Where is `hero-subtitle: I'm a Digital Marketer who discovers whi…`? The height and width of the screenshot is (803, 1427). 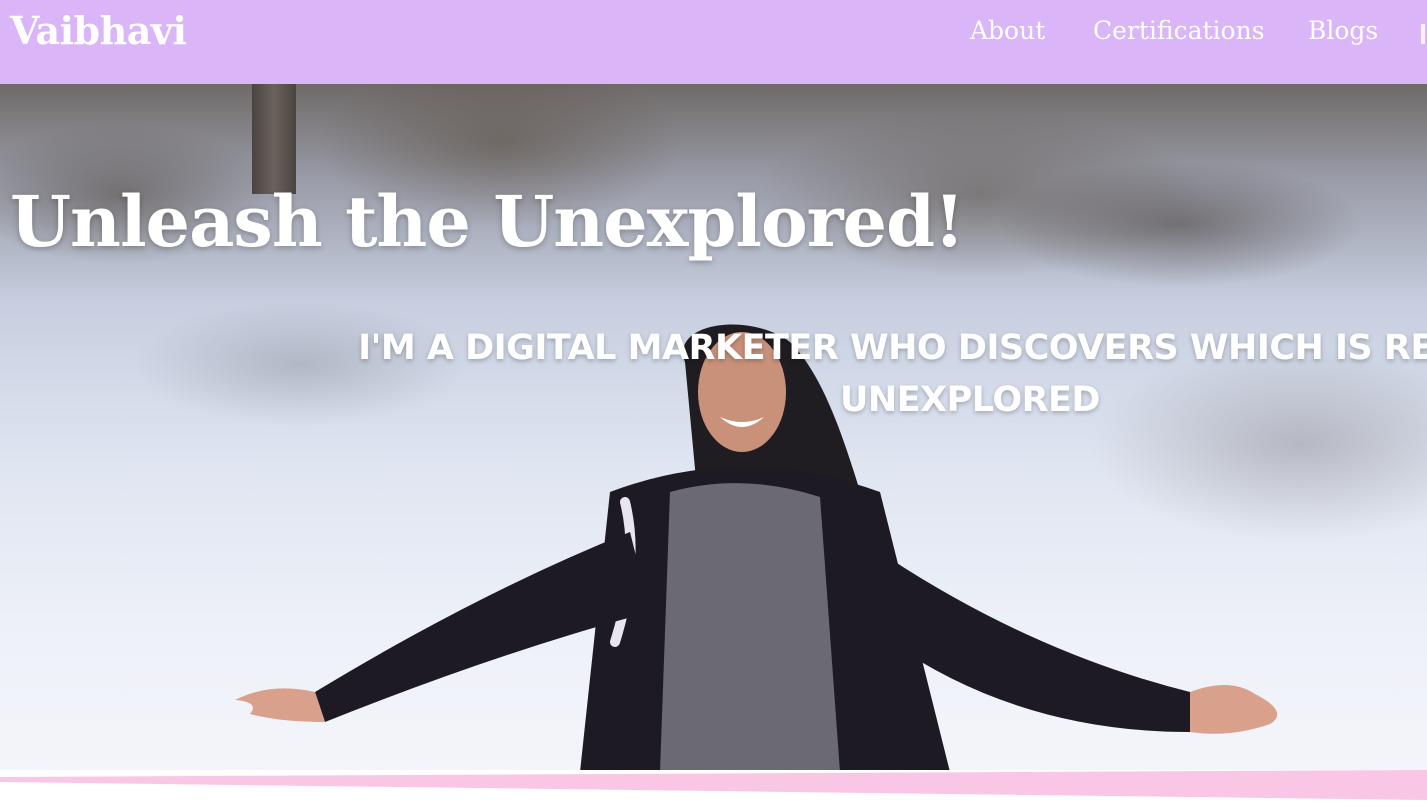
hero-subtitle: I'm a Digital Marketer who discovers whi… is located at coordinates (892, 374).